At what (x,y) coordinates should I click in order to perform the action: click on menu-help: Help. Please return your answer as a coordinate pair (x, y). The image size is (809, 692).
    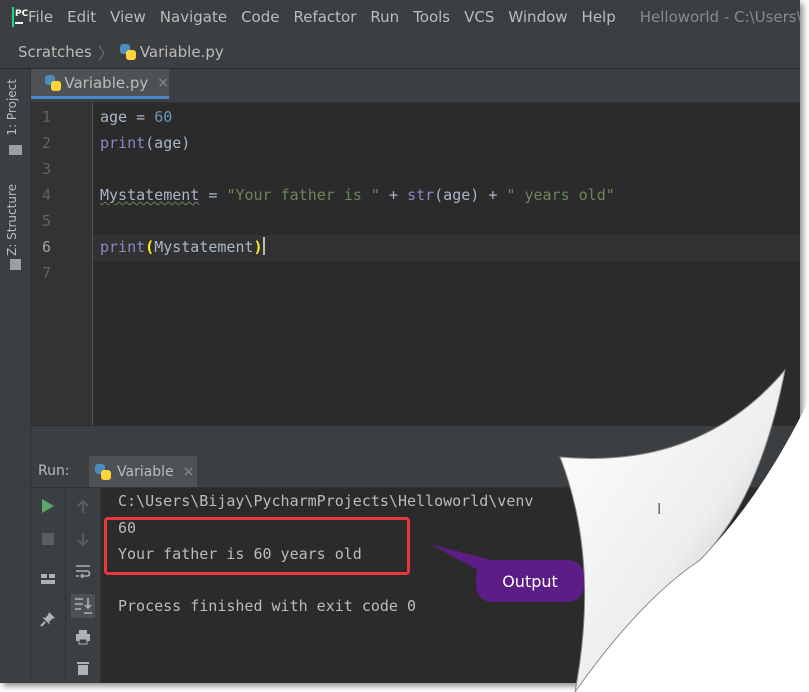
    Looking at the image, I should click on (599, 17).